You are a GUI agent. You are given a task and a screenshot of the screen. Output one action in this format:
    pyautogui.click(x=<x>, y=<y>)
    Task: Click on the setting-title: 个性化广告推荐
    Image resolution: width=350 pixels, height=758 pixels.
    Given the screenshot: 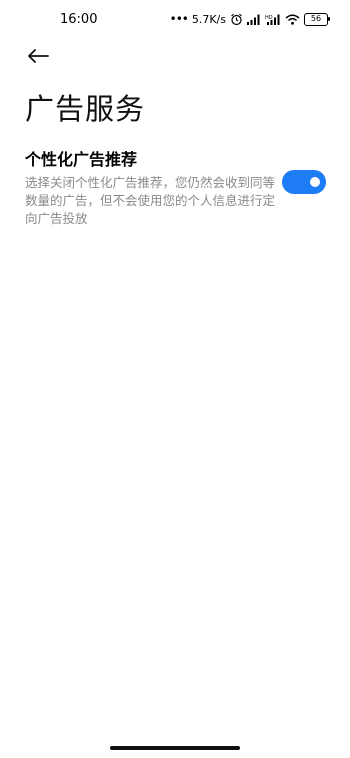 What is the action you would take?
    pyautogui.click(x=81, y=159)
    